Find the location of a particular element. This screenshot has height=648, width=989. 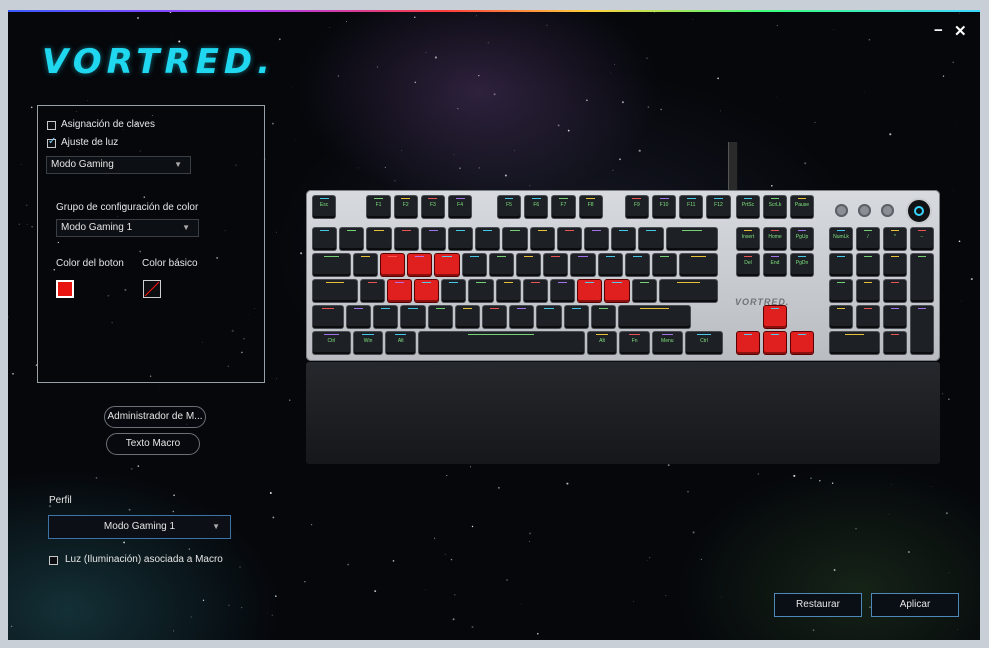

light-setting-checkbox is located at coordinates (51, 142).